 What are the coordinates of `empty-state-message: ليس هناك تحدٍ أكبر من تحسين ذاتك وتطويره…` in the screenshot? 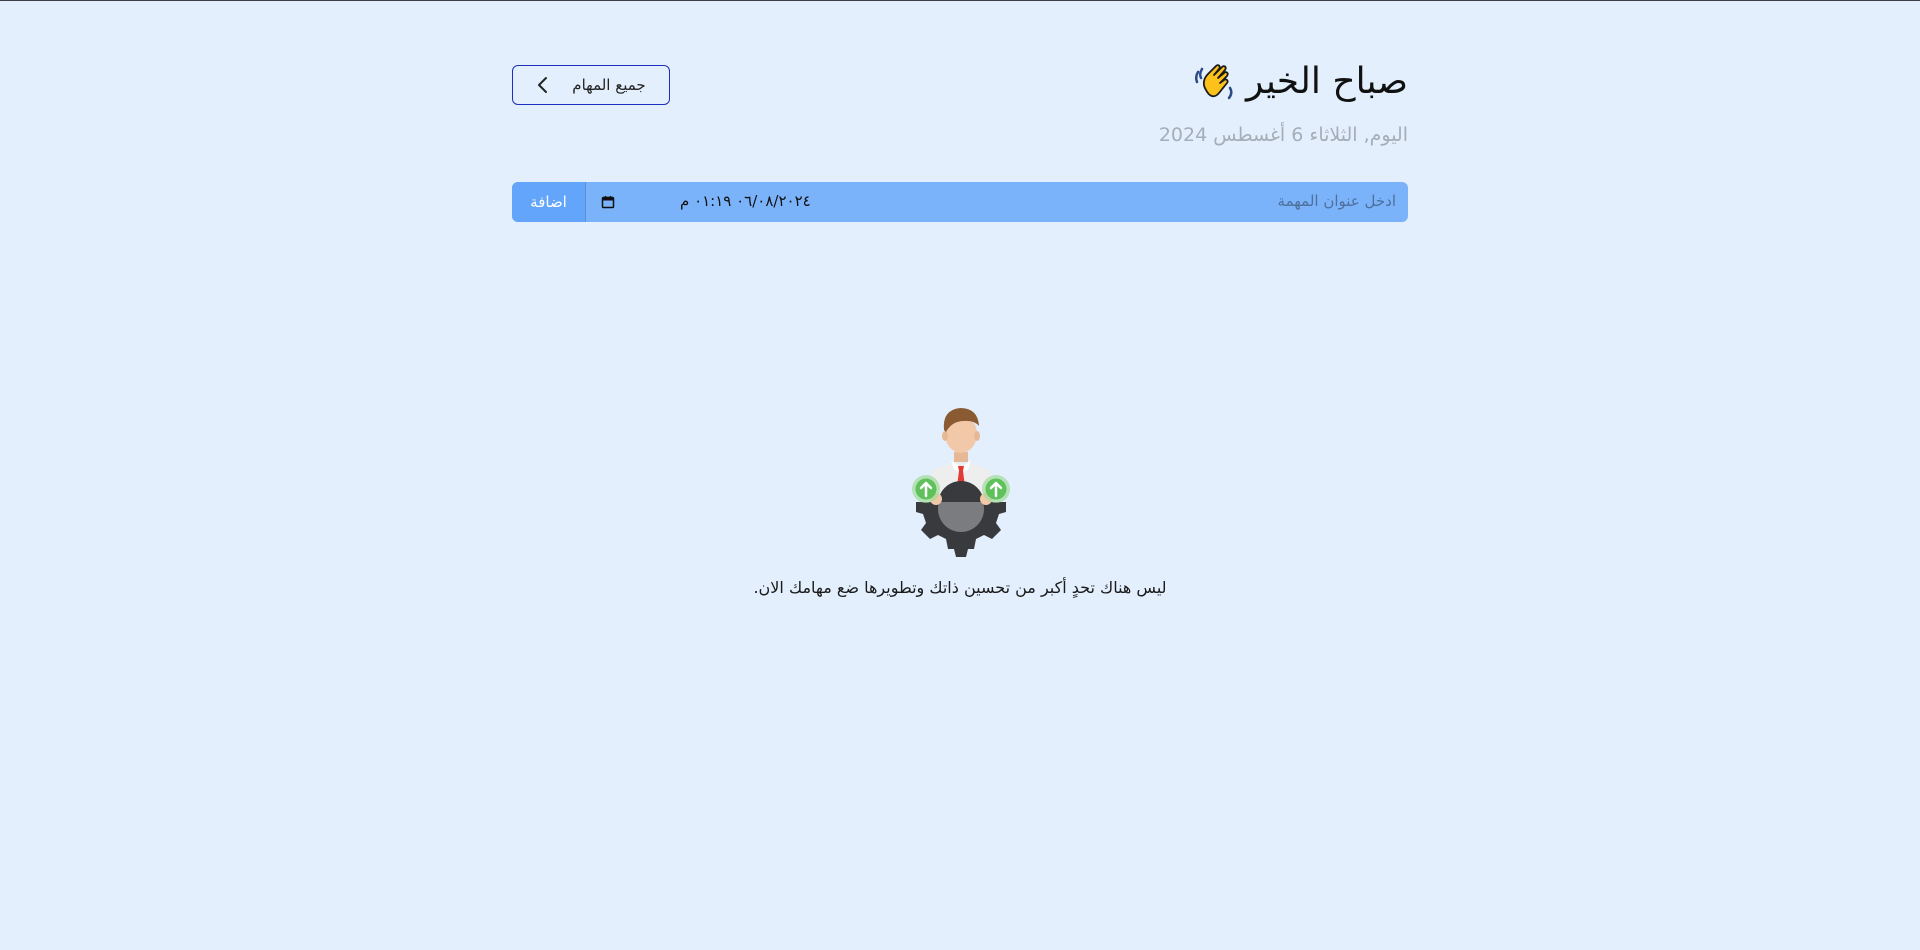 It's located at (960, 587).